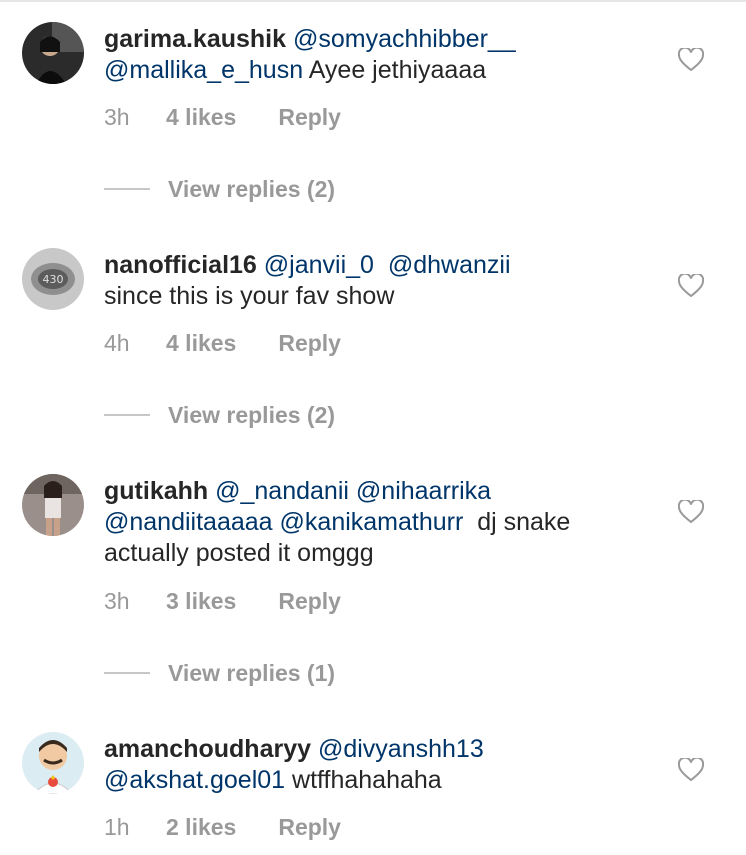  I want to click on mention-link: @somyachhibber__, so click(404, 39).